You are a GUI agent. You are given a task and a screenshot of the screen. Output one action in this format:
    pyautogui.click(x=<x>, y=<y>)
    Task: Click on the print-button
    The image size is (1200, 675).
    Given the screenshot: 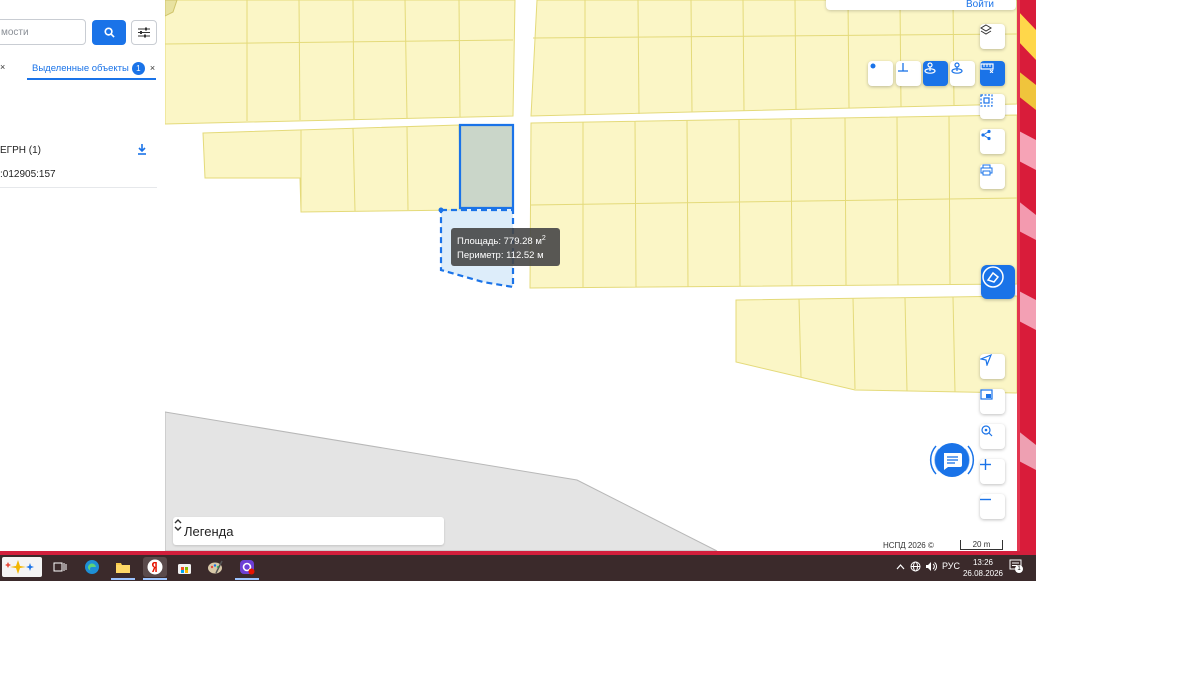 What is the action you would take?
    pyautogui.click(x=992, y=176)
    